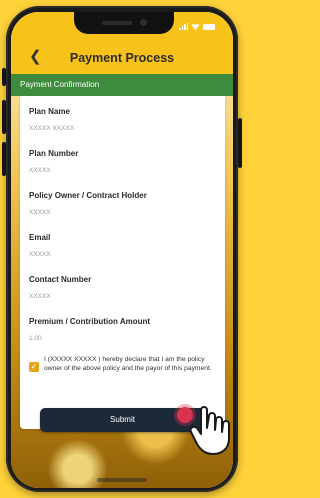 Image resolution: width=320 pixels, height=498 pixels. What do you see at coordinates (40, 170) in the screenshot?
I see `plan-number-value: XXXXX` at bounding box center [40, 170].